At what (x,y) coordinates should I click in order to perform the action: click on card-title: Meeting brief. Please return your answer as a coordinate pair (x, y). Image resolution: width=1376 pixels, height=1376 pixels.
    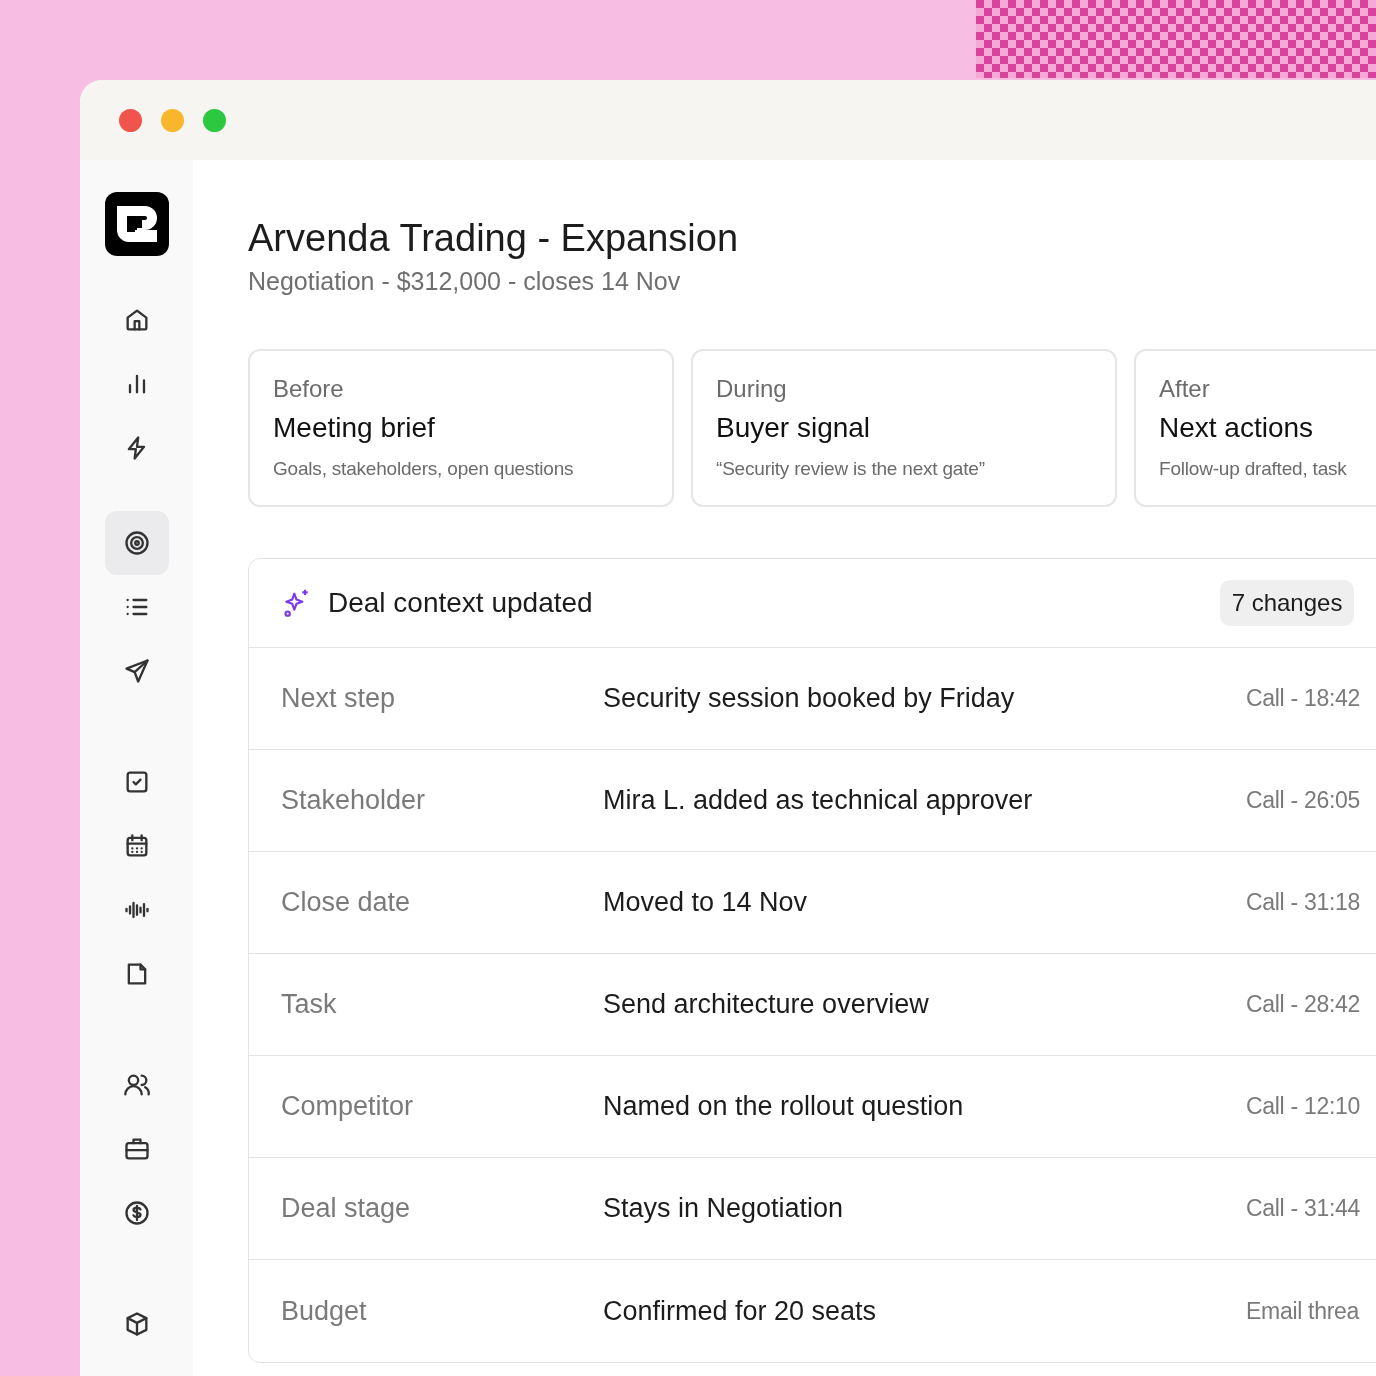
    Looking at the image, I should click on (354, 428).